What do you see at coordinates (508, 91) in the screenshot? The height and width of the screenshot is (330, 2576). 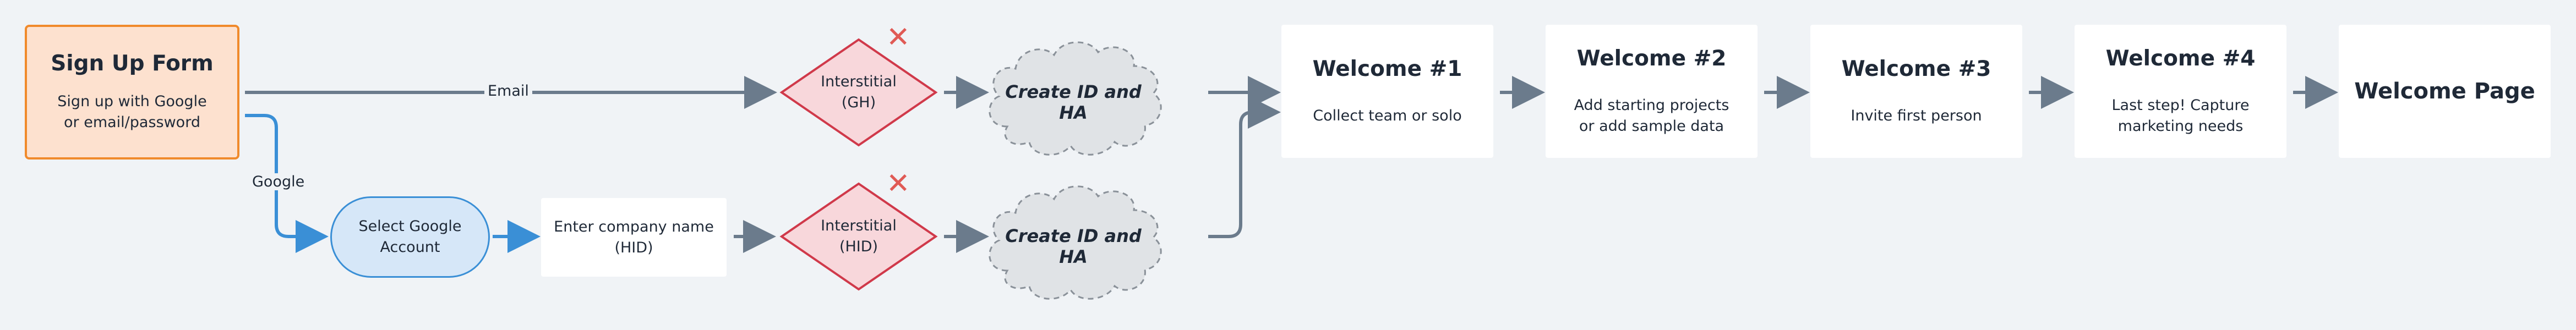 I see `edge-label-email: Email` at bounding box center [508, 91].